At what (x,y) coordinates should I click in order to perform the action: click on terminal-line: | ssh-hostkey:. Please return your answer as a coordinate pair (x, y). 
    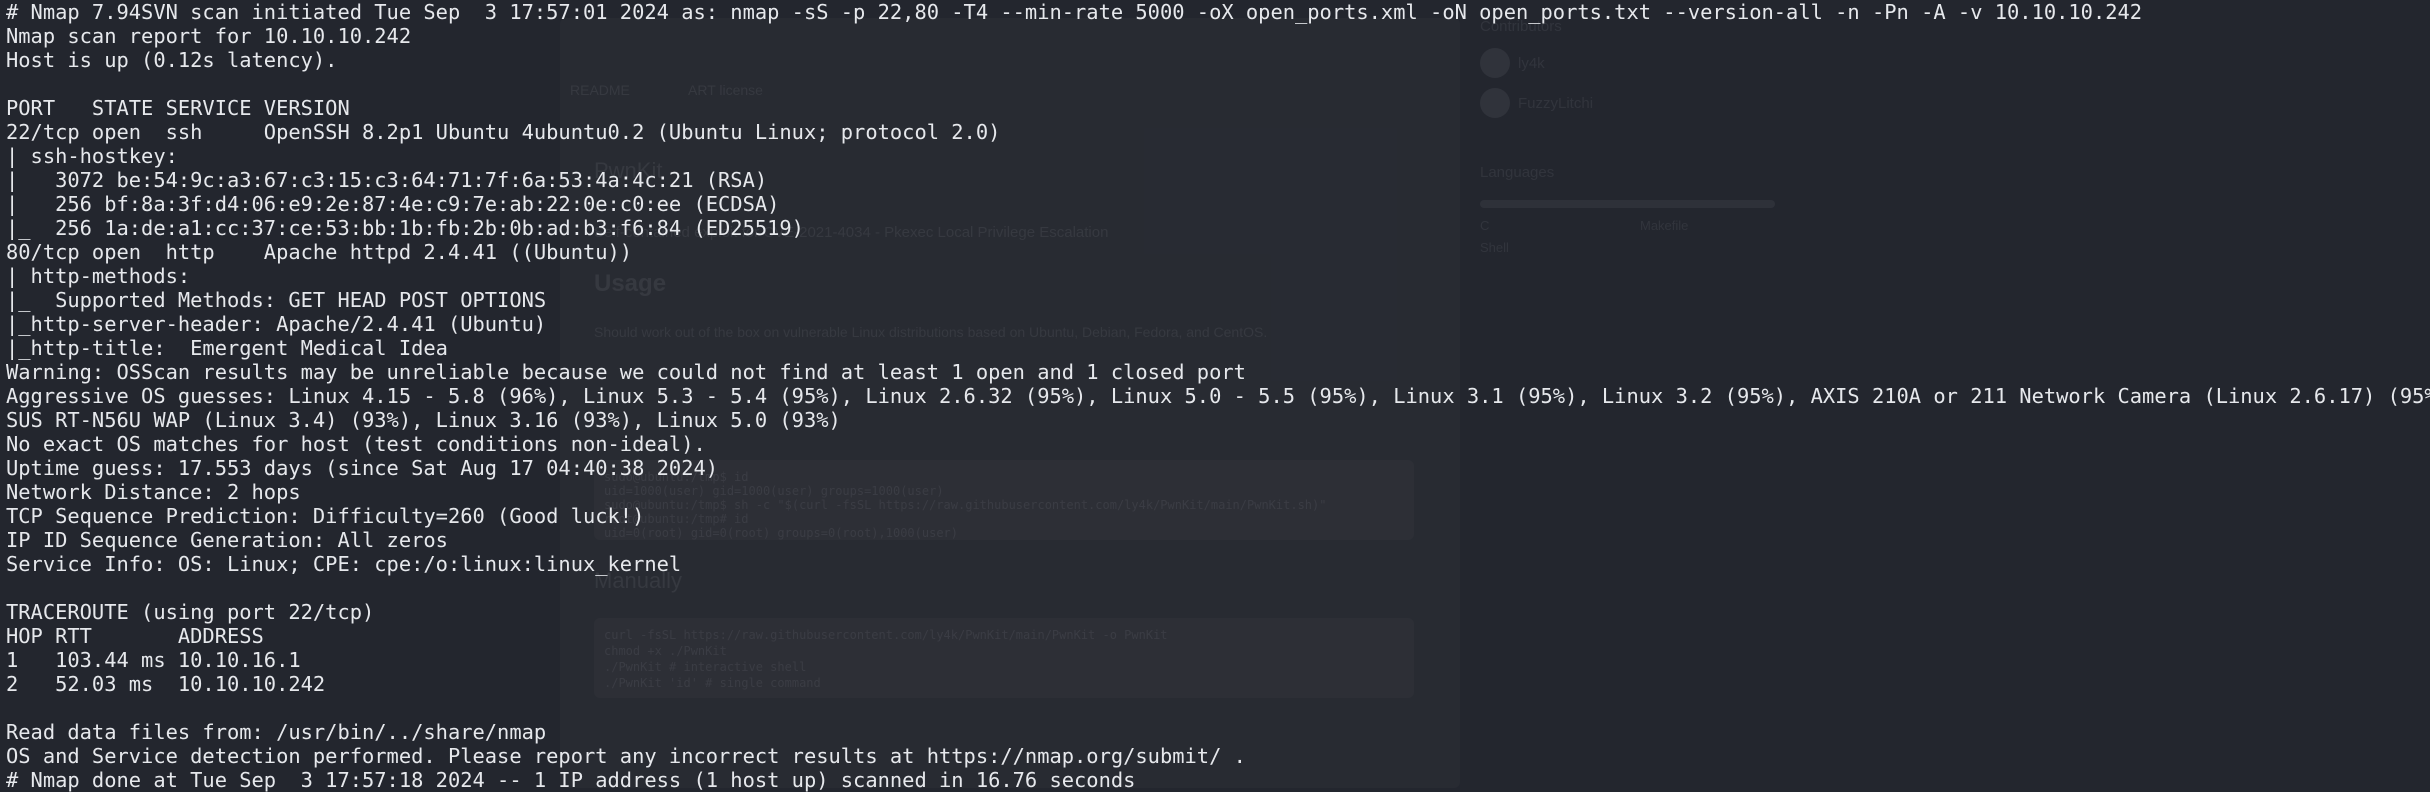
    Looking at the image, I should click on (92, 156).